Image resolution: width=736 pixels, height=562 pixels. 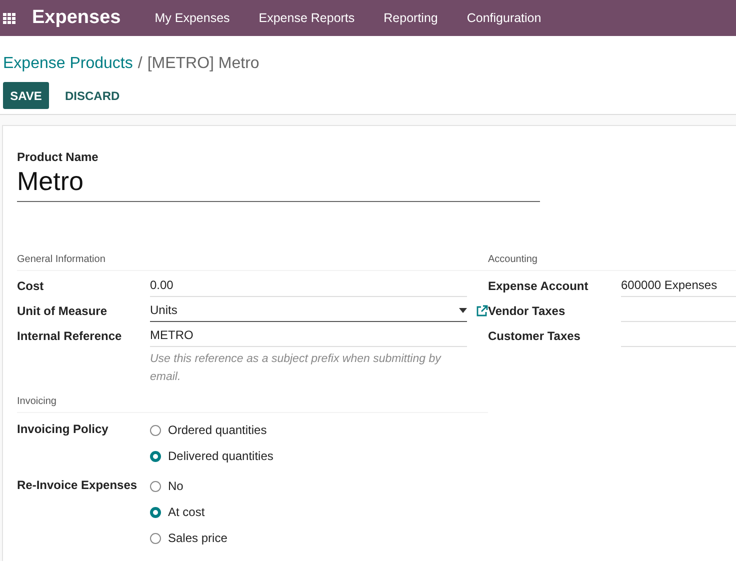 I want to click on save-button: SAVE, so click(x=26, y=95).